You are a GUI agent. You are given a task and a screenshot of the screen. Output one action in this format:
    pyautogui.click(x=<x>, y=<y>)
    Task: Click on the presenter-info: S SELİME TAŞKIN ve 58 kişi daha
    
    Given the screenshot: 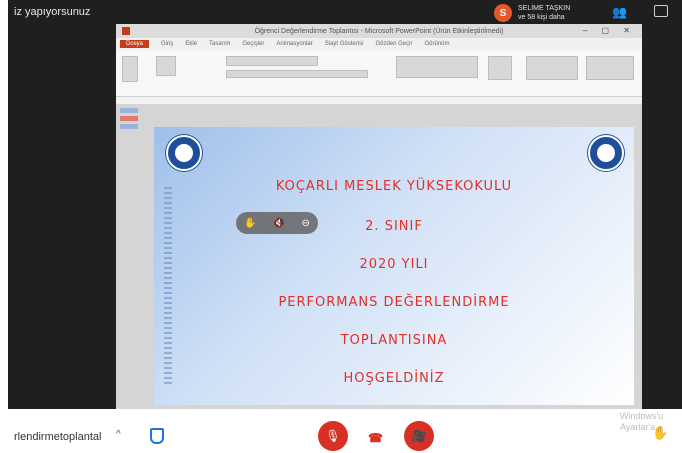 What is the action you would take?
    pyautogui.click(x=532, y=13)
    